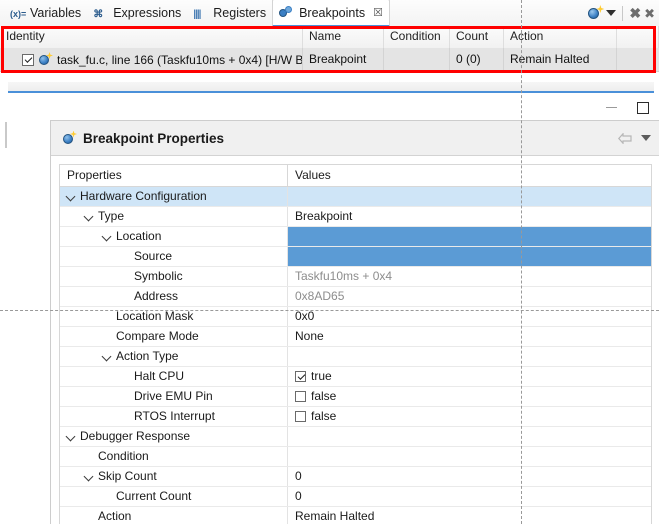  I want to click on tab-registers: |||| Registers, so click(229, 13).